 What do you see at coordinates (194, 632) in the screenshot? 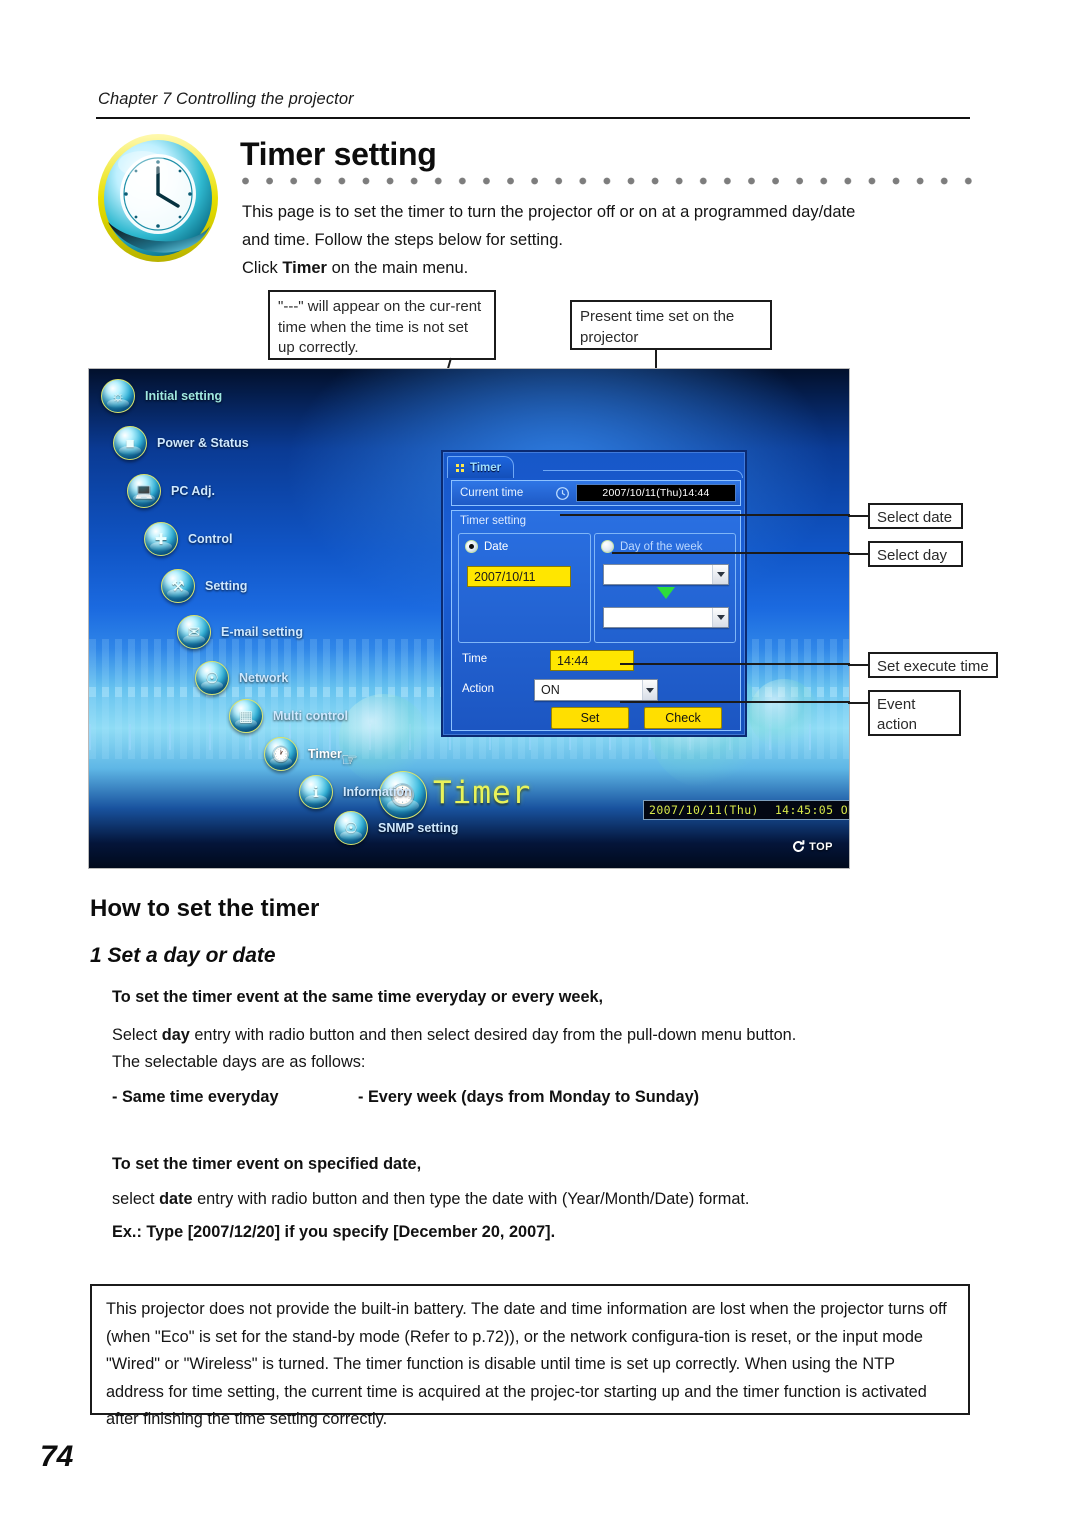
I see `envelope-icon: ✉` at bounding box center [194, 632].